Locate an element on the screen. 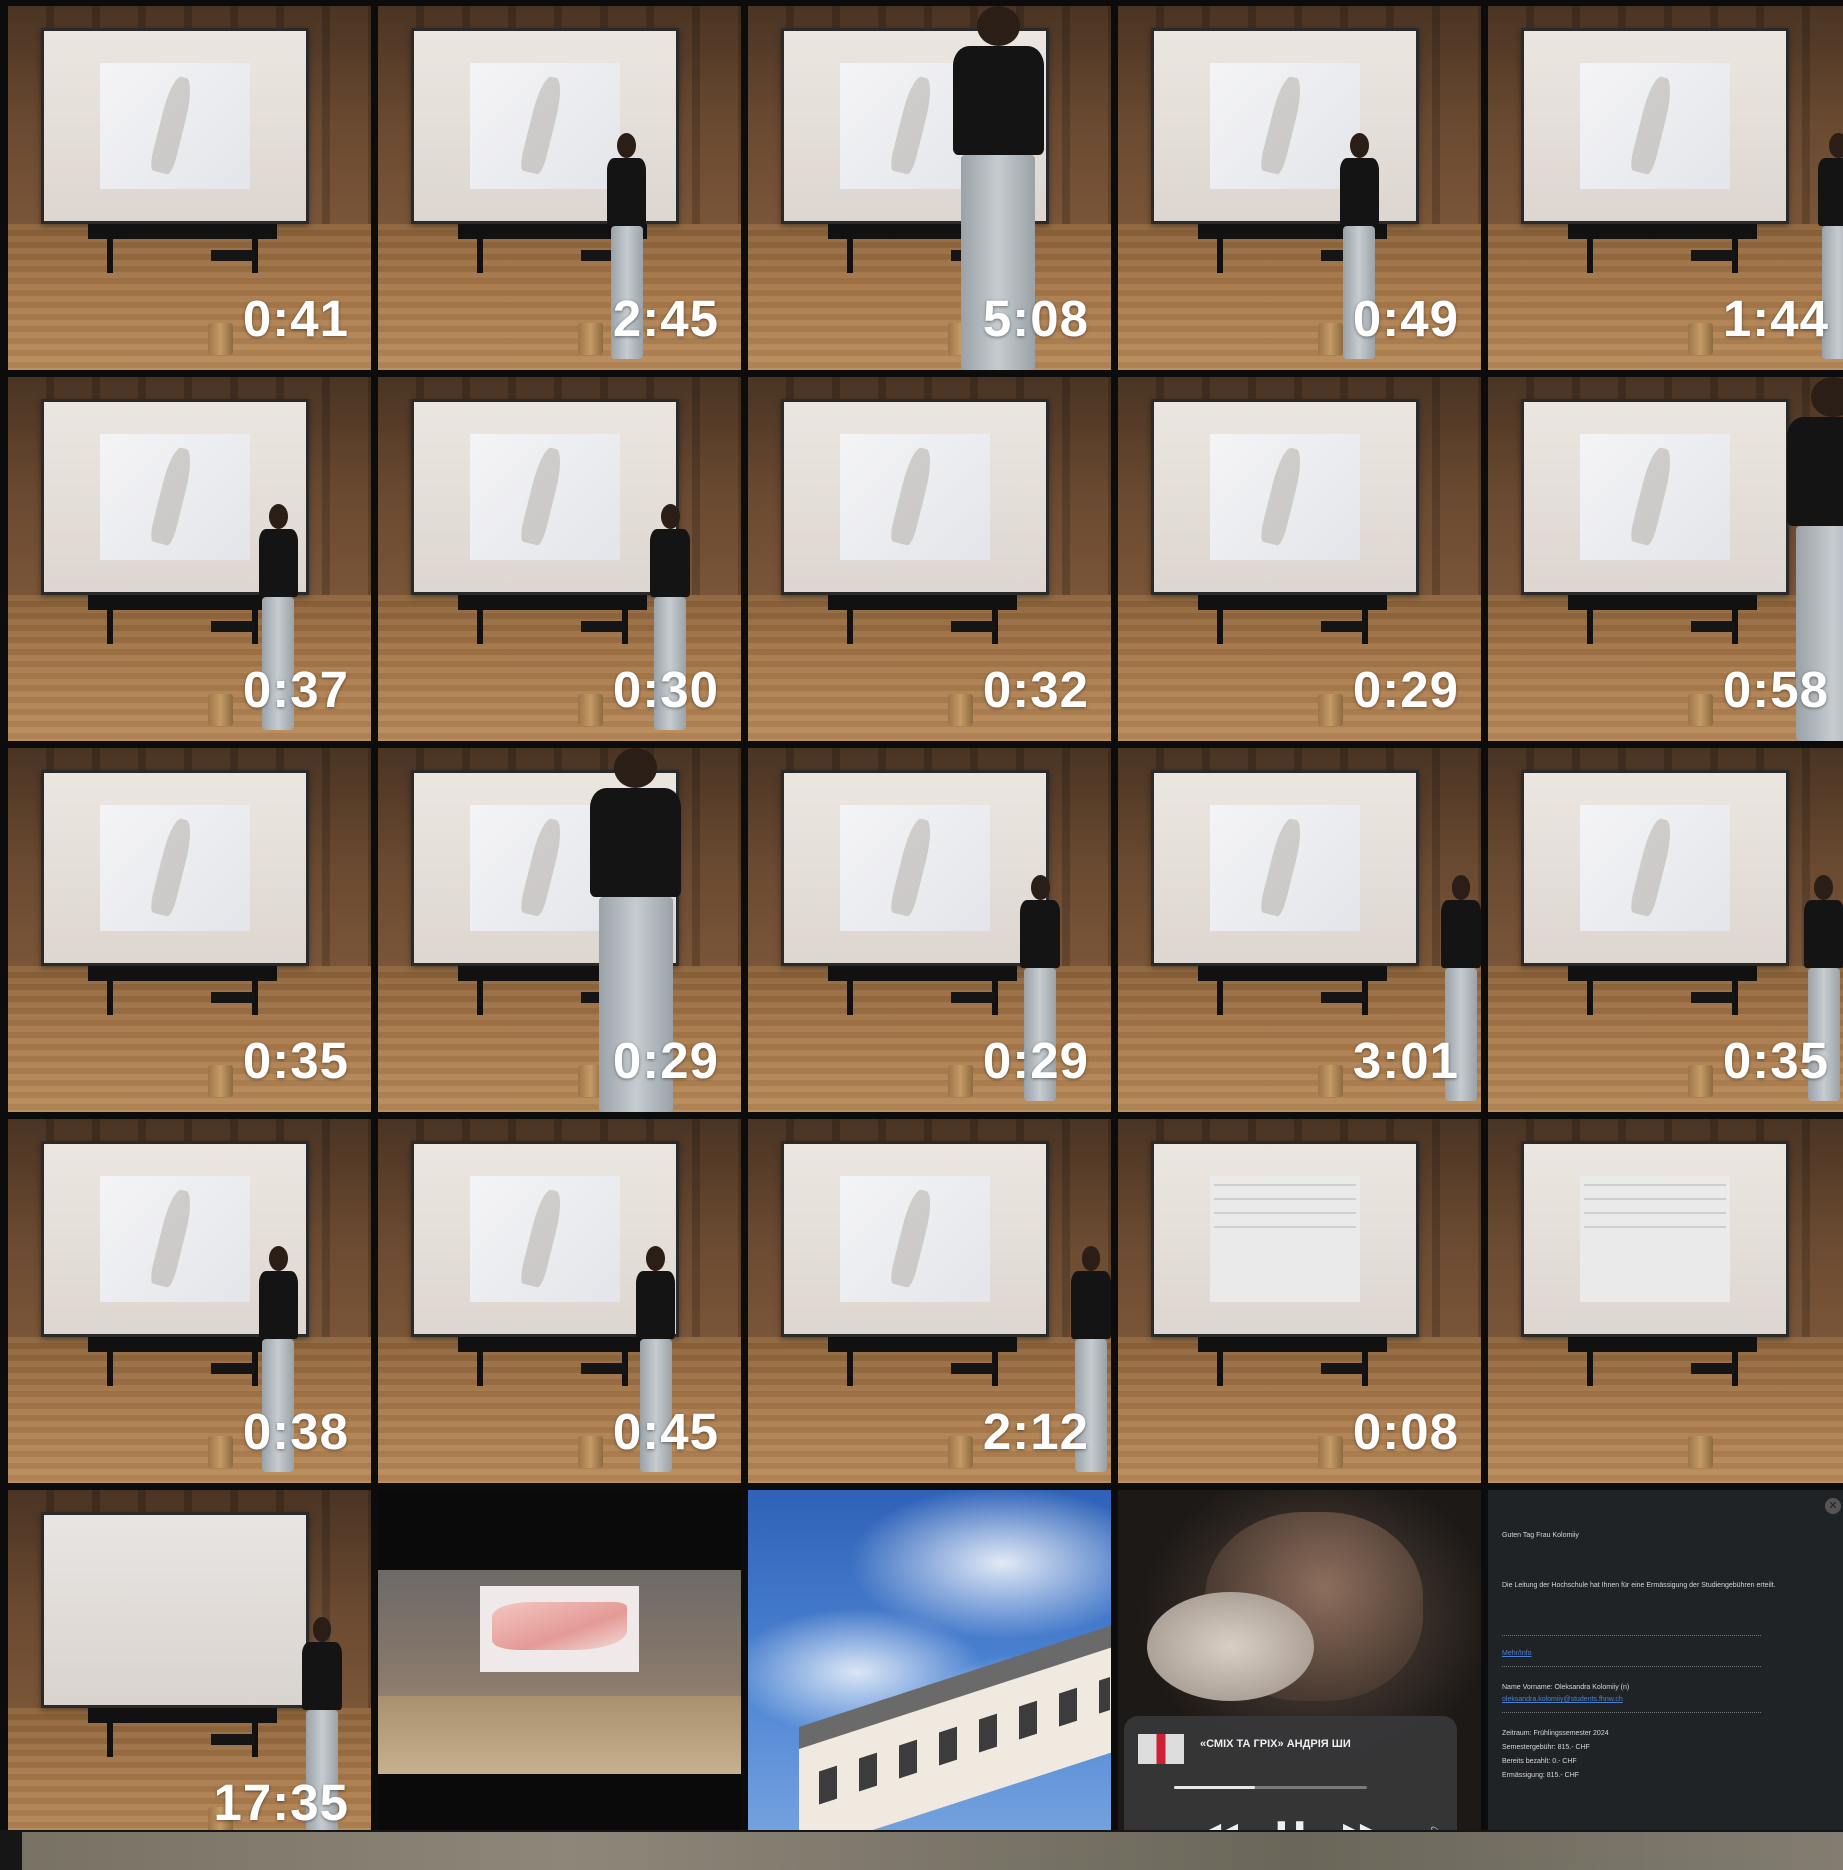 The width and height of the screenshot is (1843, 1870). video-duration: 2:45 is located at coordinates (665, 318).